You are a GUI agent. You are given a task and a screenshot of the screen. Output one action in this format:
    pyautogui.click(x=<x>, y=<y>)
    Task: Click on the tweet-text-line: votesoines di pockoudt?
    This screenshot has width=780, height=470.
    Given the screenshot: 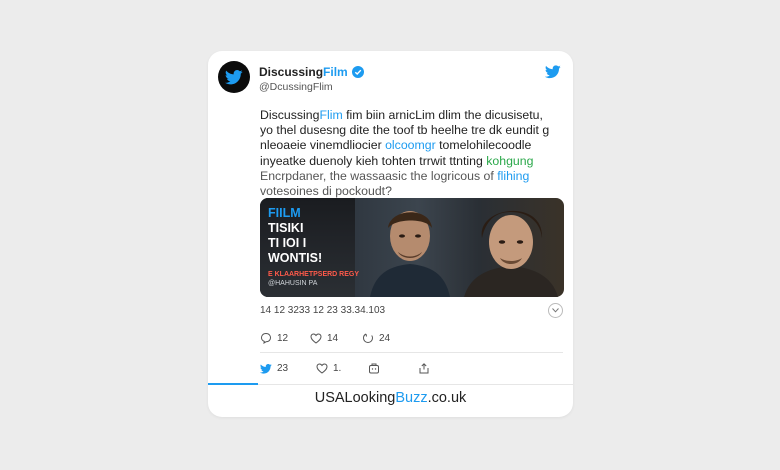 What is the action you would take?
    pyautogui.click(x=326, y=191)
    